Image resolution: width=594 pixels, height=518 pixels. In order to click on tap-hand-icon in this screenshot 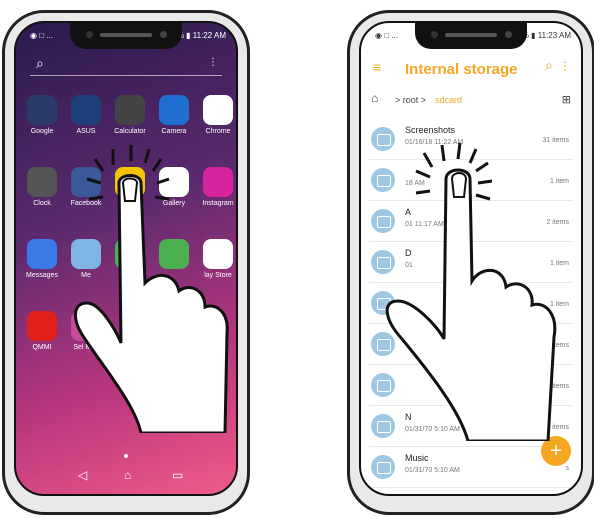, I will do `click(151, 289)`.